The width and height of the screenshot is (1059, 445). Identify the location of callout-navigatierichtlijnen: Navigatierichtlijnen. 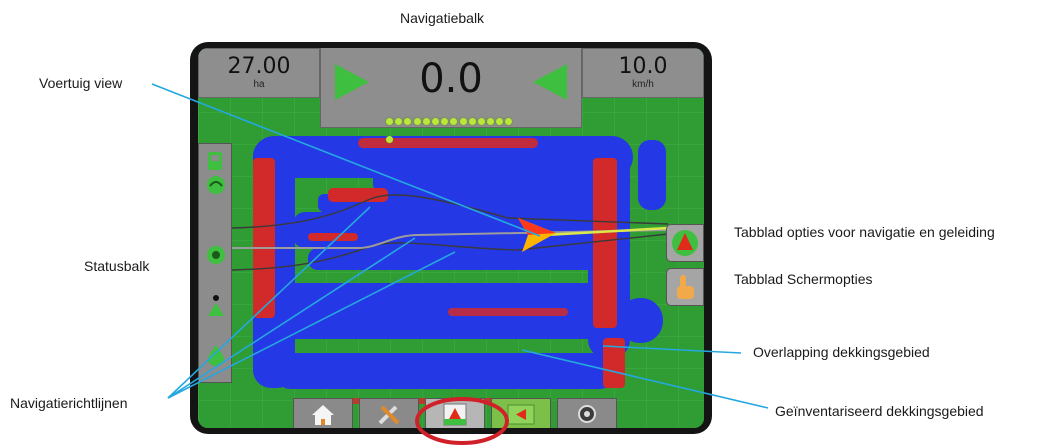
(69, 403).